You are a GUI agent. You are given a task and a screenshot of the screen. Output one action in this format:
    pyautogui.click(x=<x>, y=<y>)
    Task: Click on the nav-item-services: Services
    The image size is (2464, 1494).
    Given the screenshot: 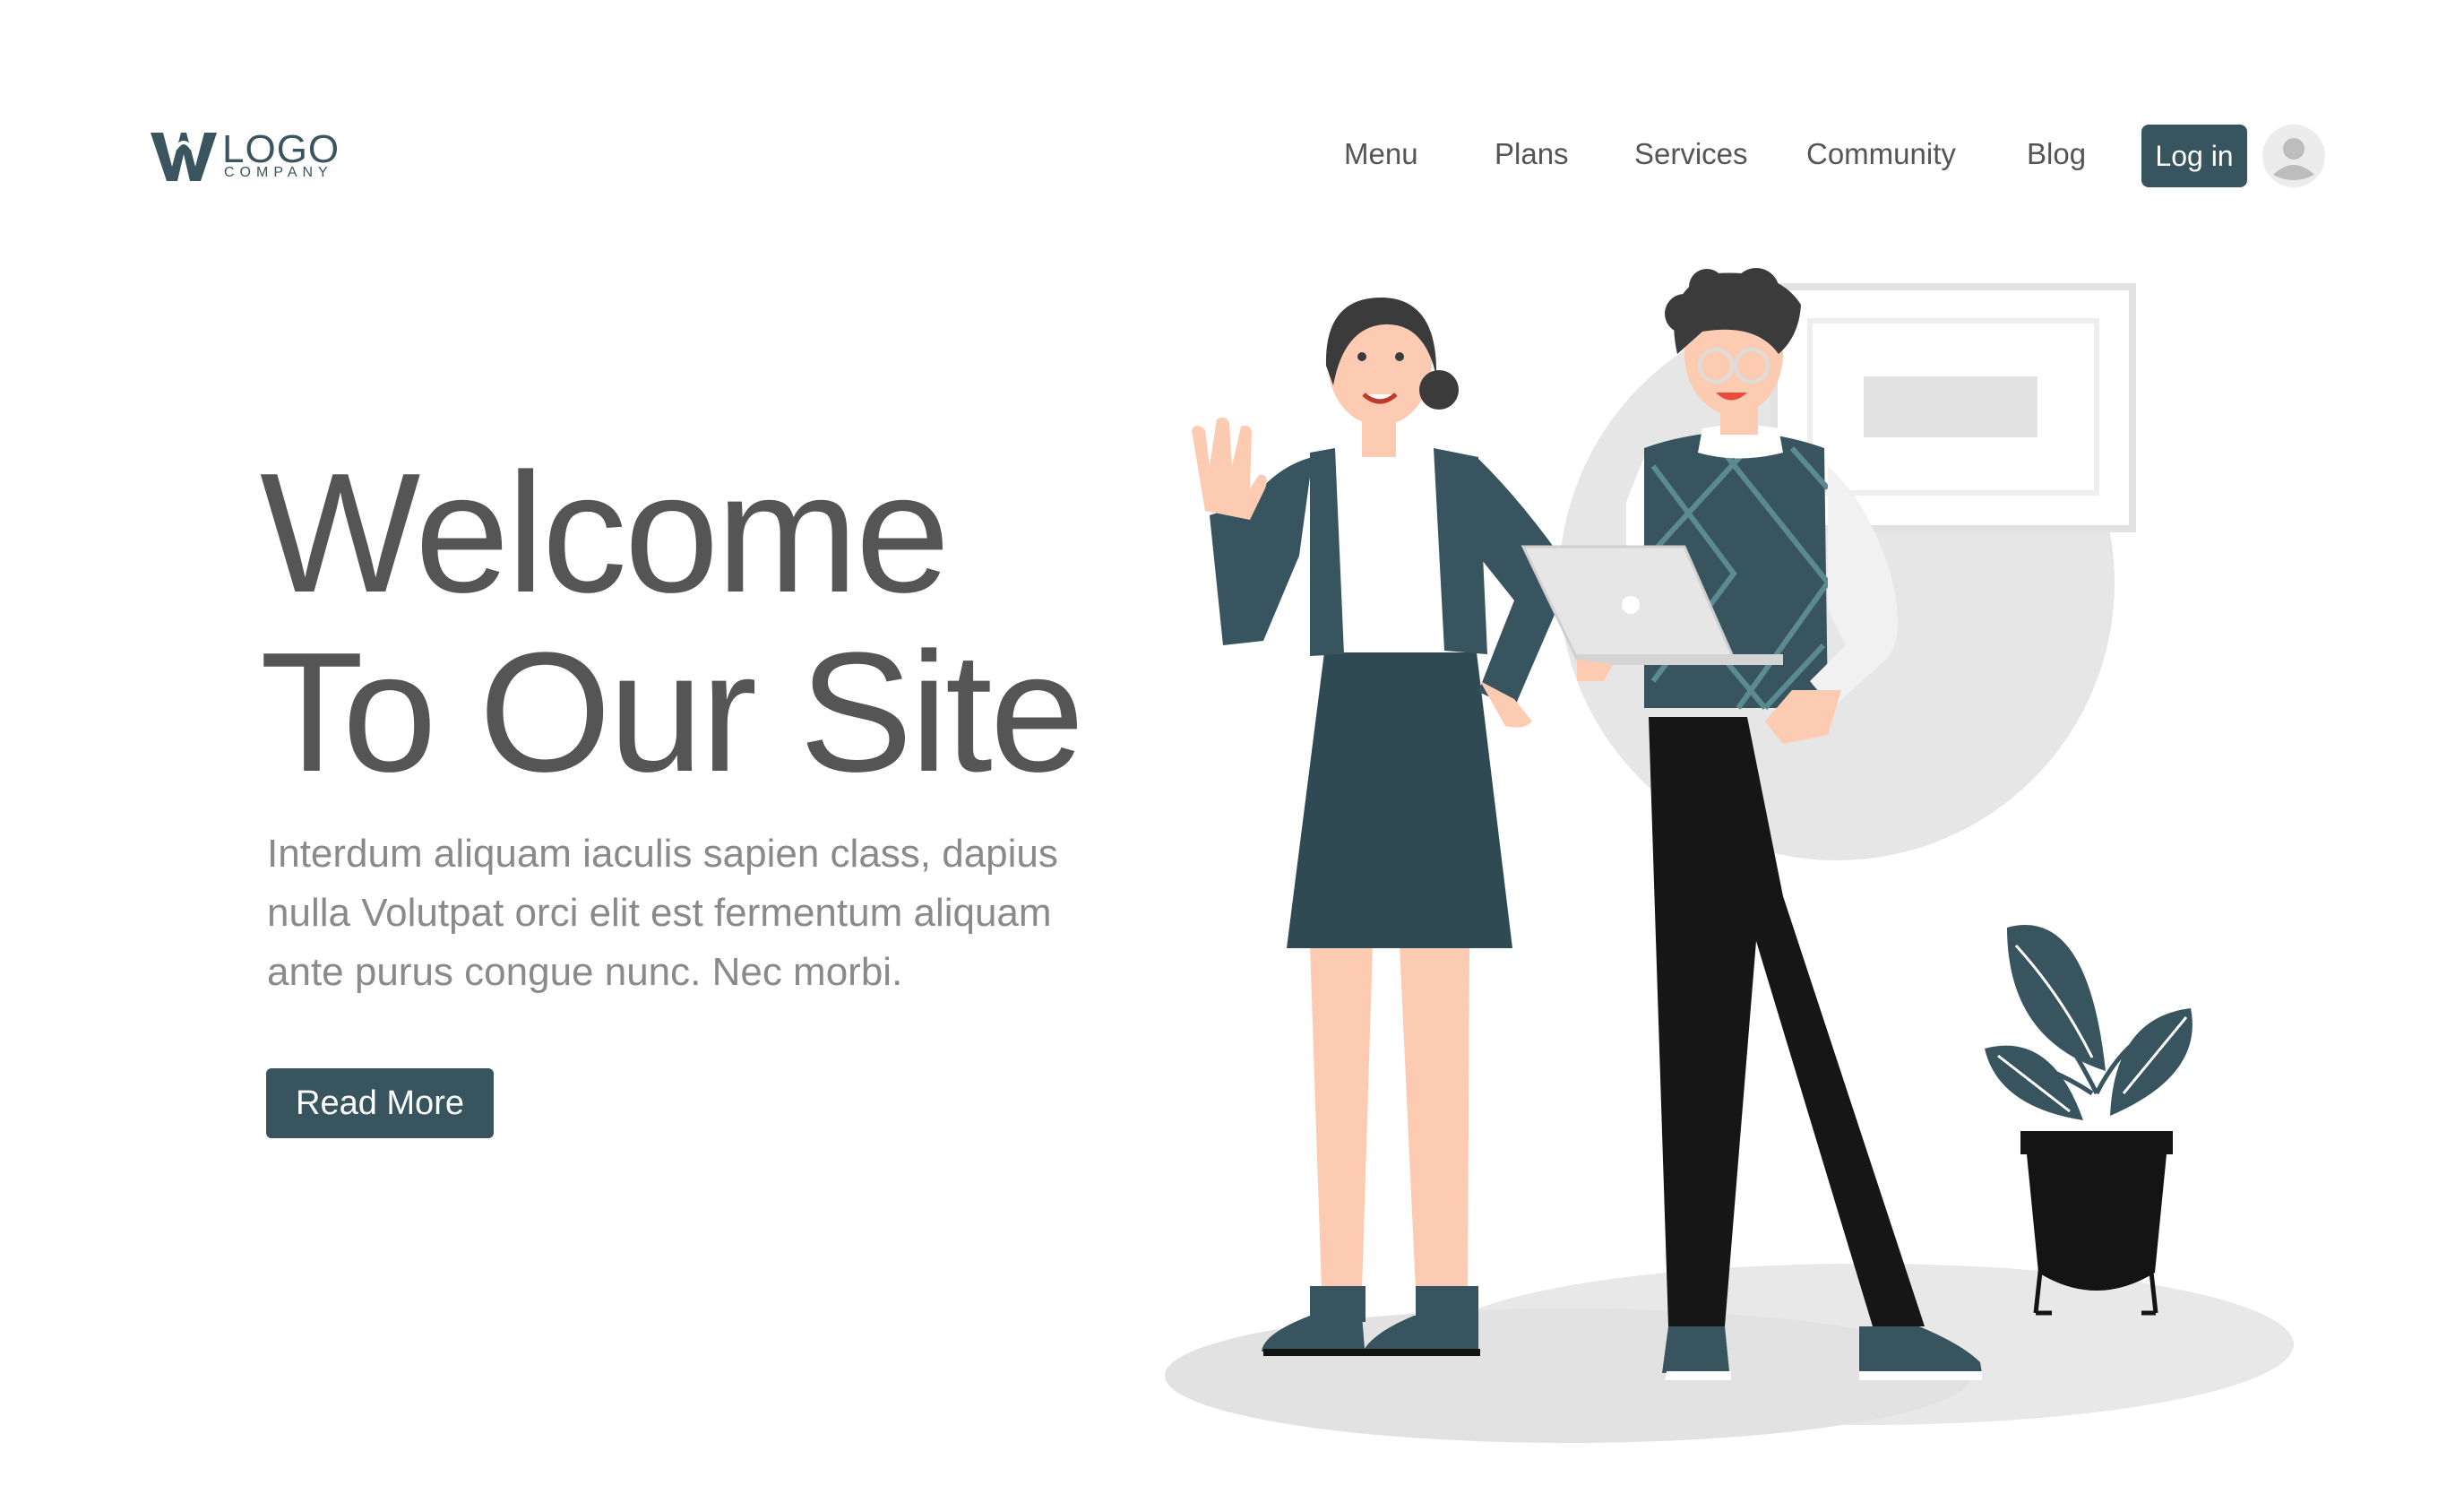 What is the action you would take?
    pyautogui.click(x=1691, y=154)
    